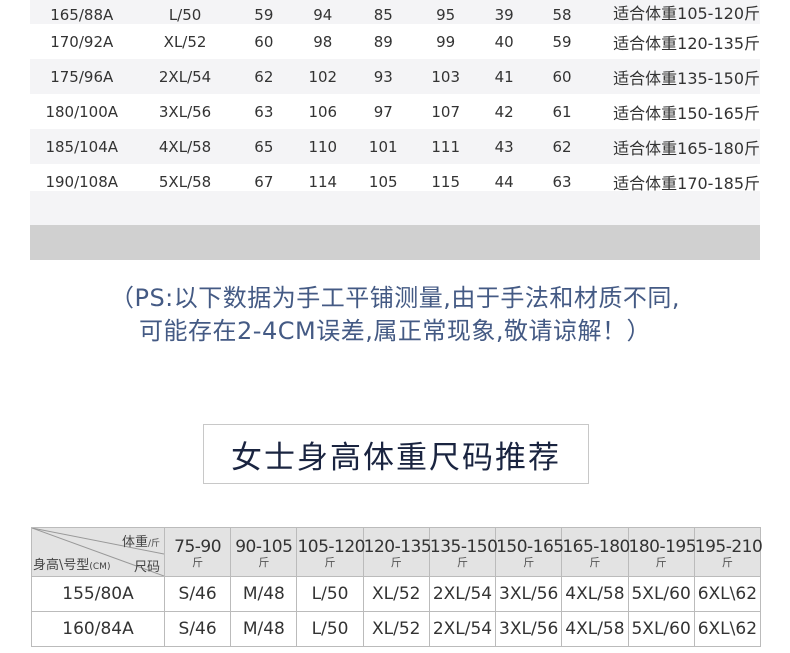 Image resolution: width=790 pixels, height=653 pixels. I want to click on table-cell: 85, so click(383, 12).